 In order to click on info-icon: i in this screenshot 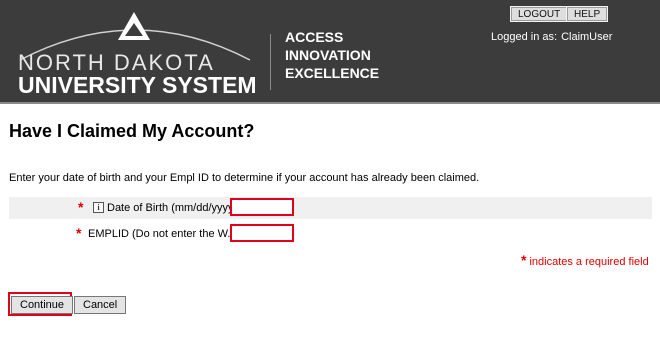, I will do `click(98, 207)`.